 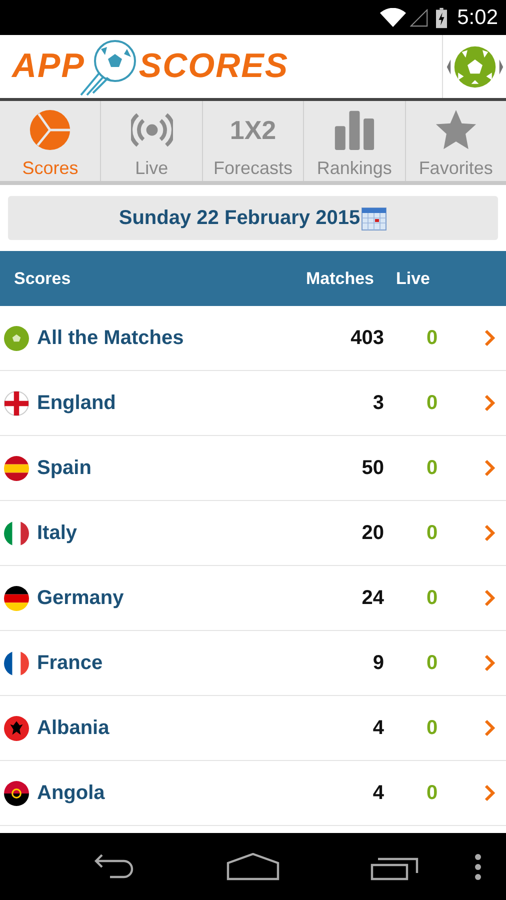 I want to click on competition-row: France 9 0, so click(x=253, y=663).